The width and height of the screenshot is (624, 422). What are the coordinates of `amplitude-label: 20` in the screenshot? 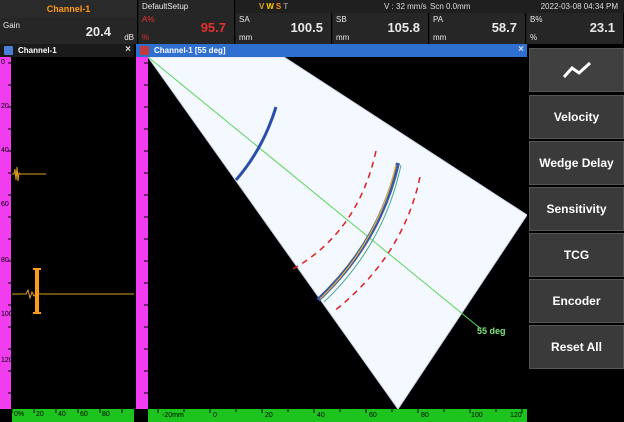 It's located at (40, 414).